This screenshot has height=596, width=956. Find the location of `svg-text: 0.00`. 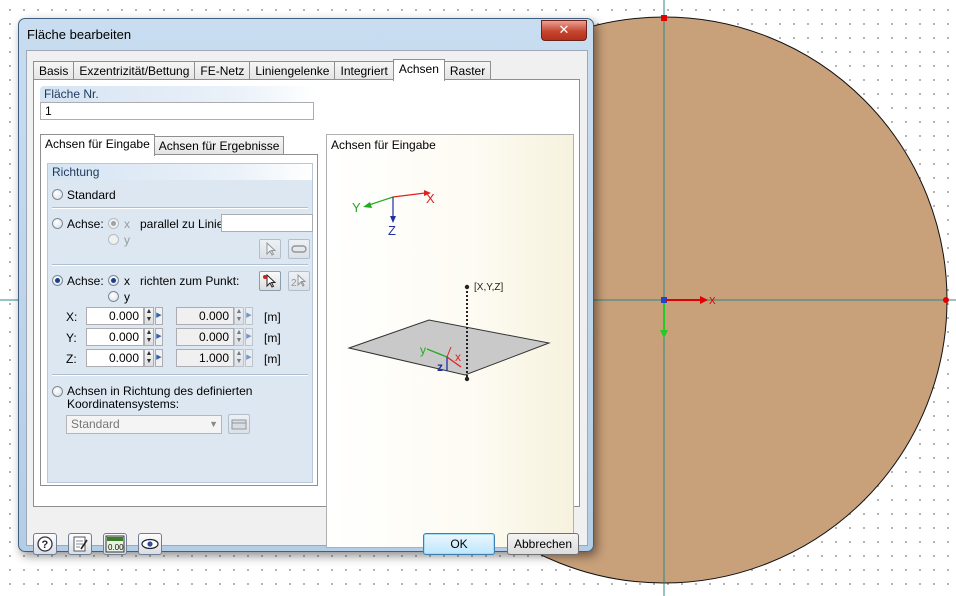

svg-text: 0.00 is located at coordinates (116, 547).